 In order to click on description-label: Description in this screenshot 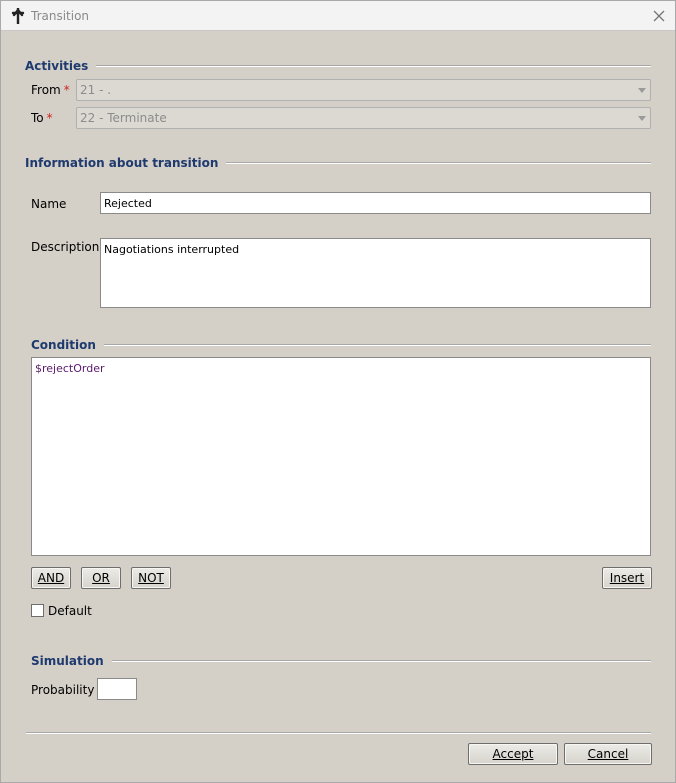, I will do `click(65, 247)`.